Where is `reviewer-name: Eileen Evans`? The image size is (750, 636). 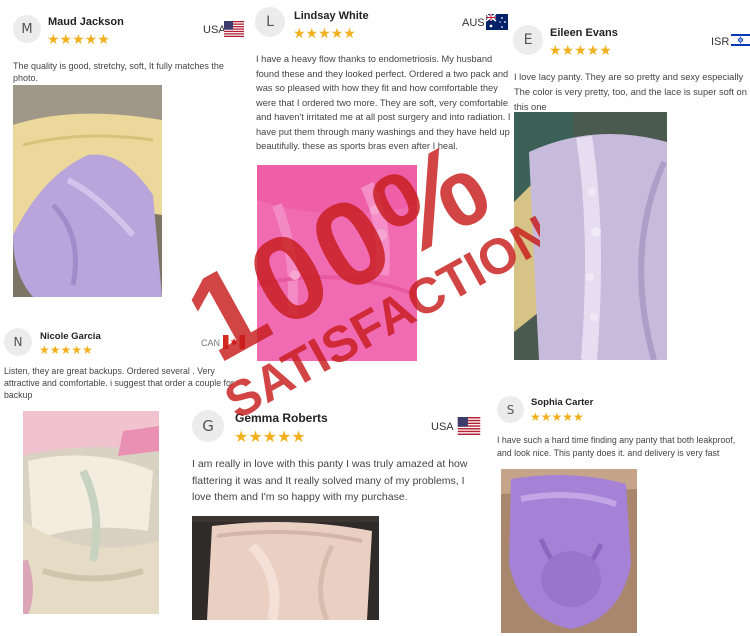 reviewer-name: Eileen Evans is located at coordinates (584, 33).